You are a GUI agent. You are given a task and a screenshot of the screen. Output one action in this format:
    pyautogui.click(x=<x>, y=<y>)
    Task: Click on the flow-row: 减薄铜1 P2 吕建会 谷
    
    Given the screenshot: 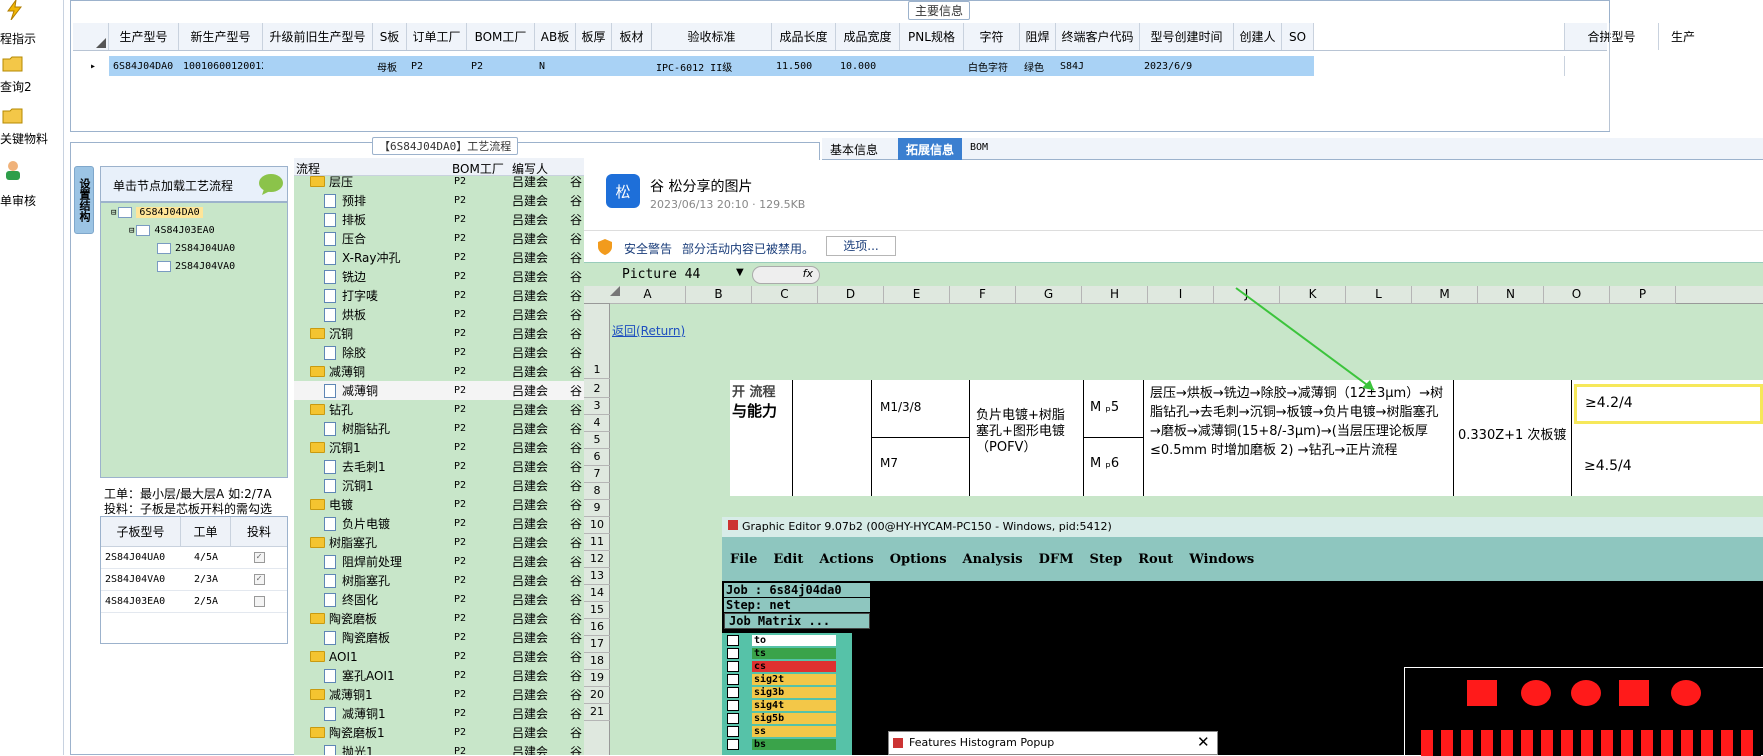 What is the action you would take?
    pyautogui.click(x=439, y=713)
    